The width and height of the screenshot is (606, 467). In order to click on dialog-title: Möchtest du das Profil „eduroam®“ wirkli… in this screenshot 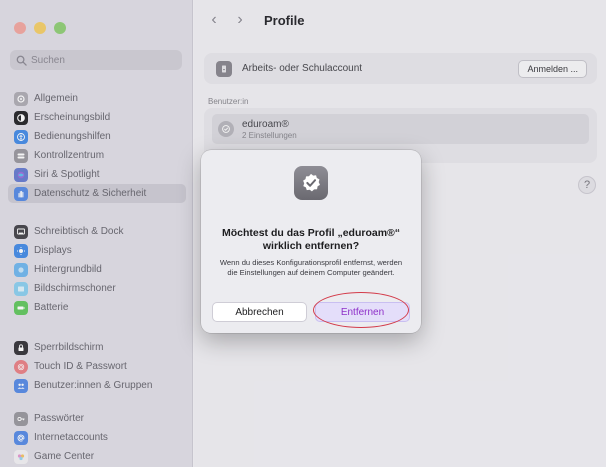, I will do `click(311, 239)`.